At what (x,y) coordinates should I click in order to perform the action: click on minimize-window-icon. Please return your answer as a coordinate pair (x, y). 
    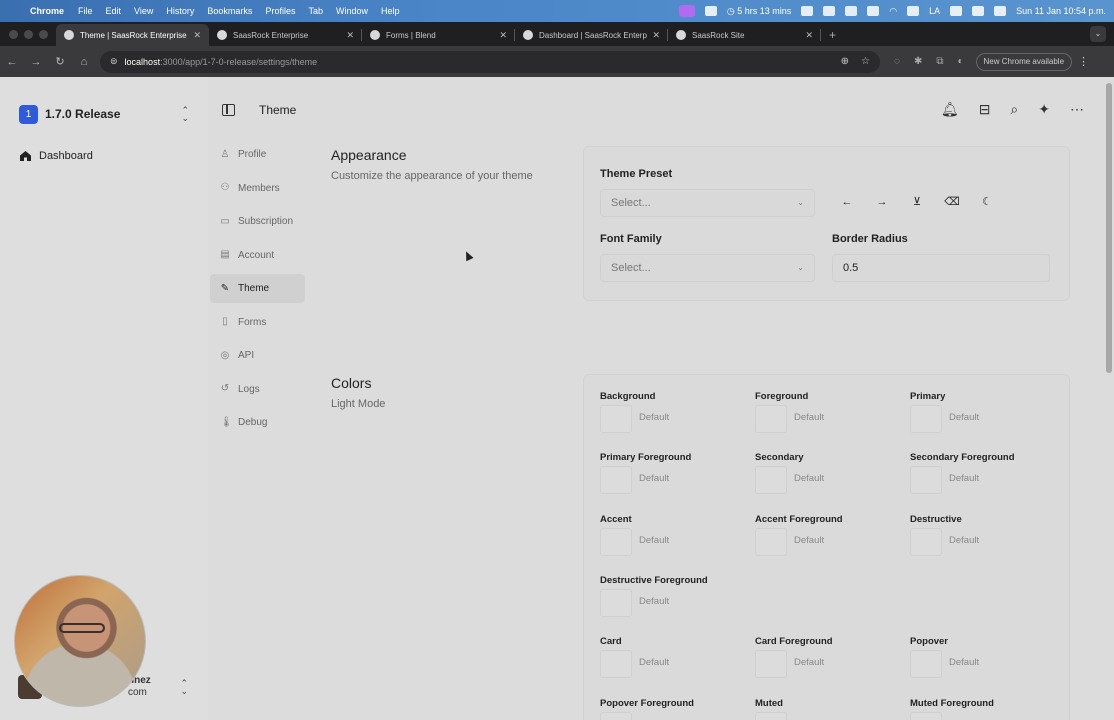
    Looking at the image, I should click on (28, 34).